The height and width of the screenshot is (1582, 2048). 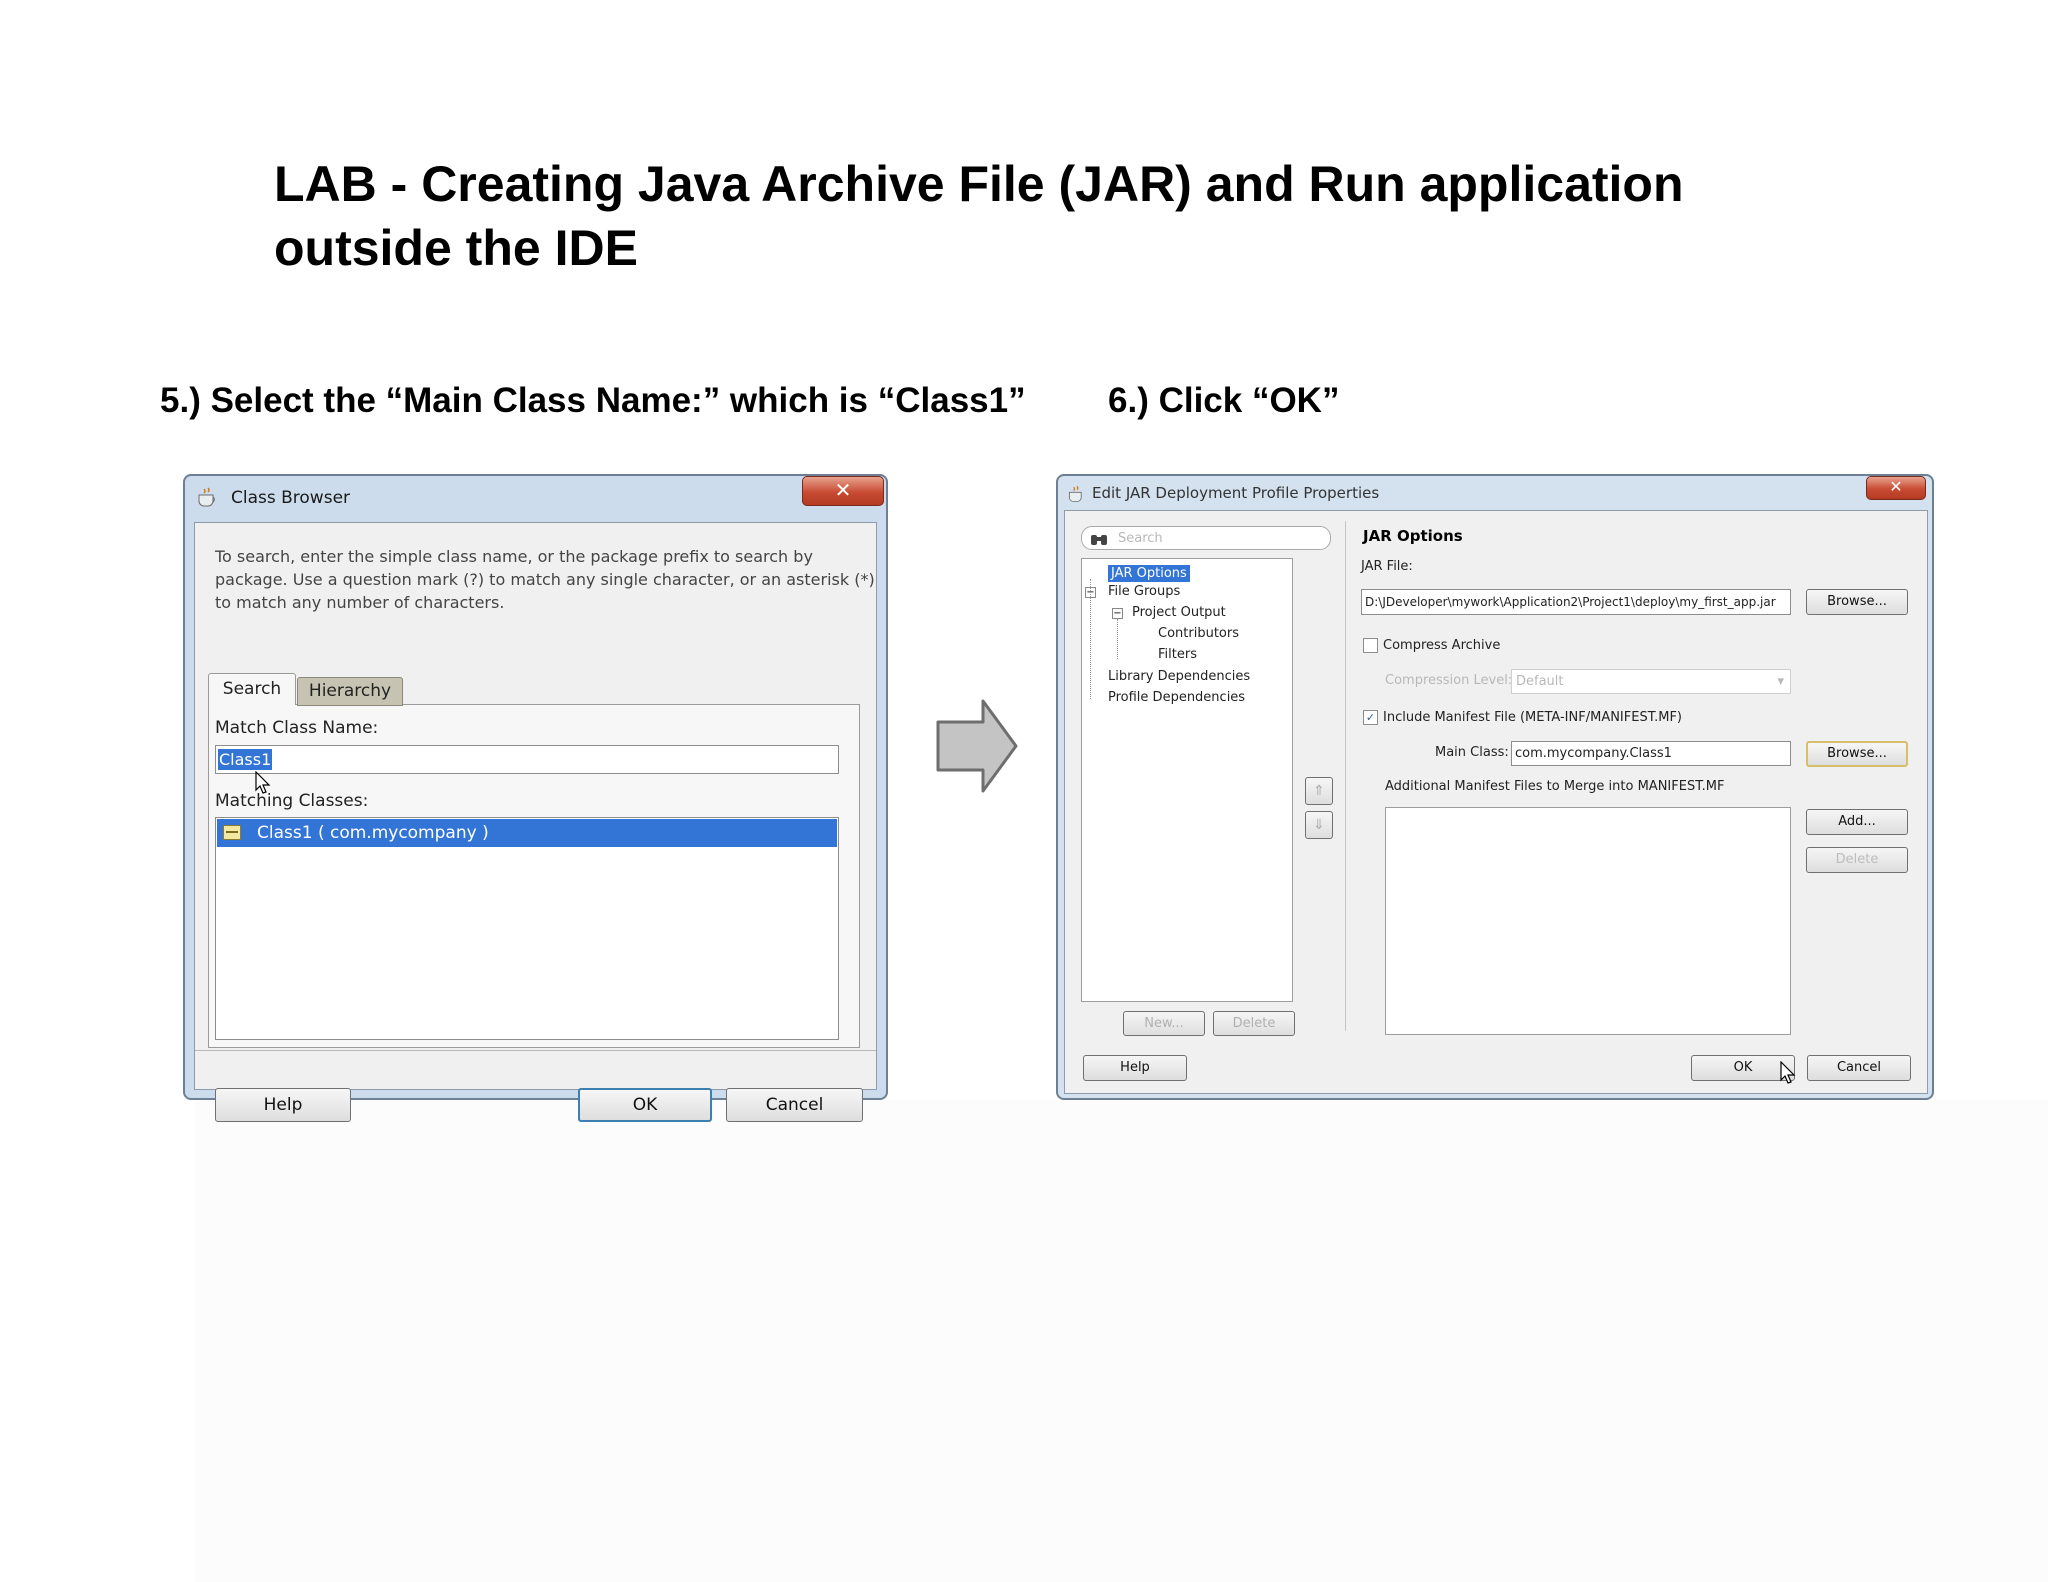 I want to click on compress-archive-label: Compress Archive, so click(x=1442, y=645).